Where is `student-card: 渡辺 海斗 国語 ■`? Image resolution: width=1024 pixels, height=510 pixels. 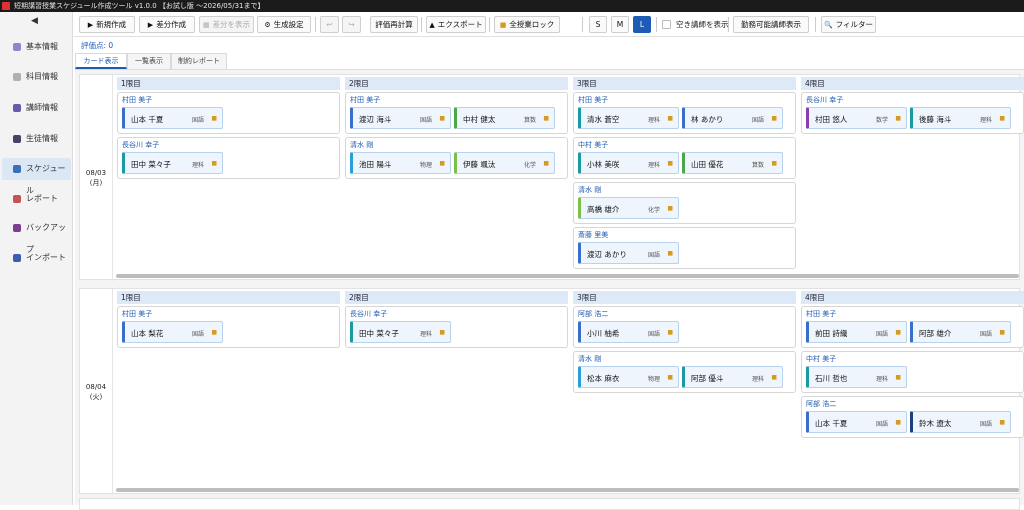 student-card: 渡辺 海斗 国語 ■ is located at coordinates (400, 118).